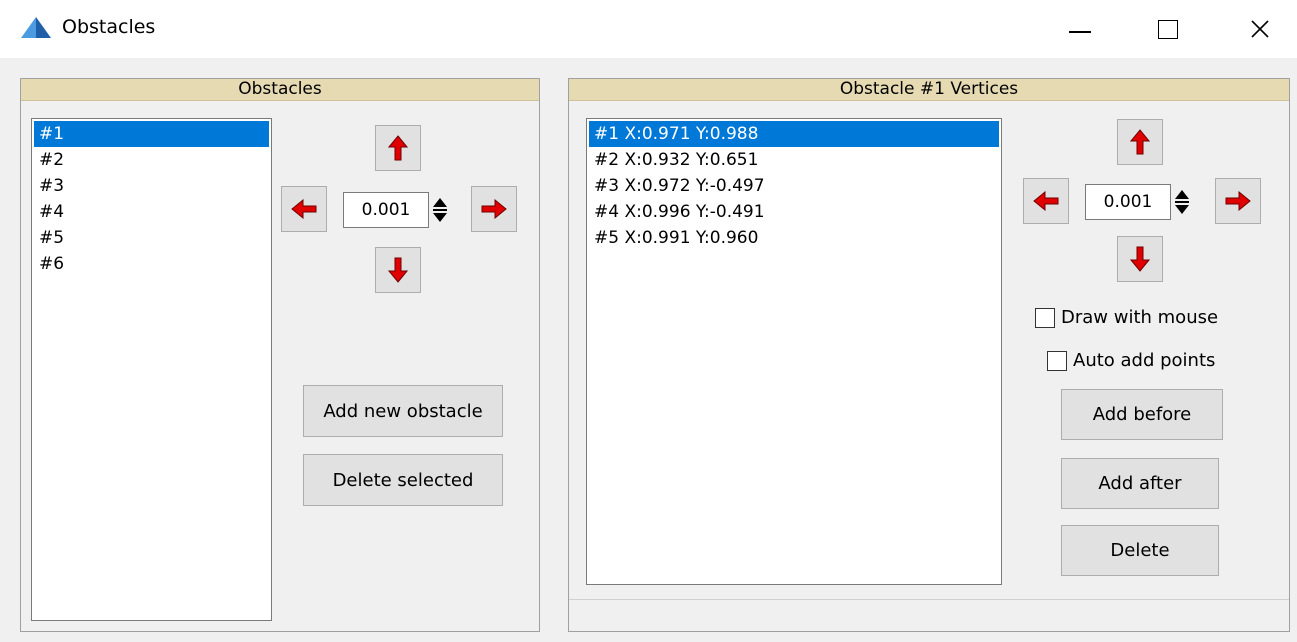  I want to click on close-icon, so click(1260, 29).